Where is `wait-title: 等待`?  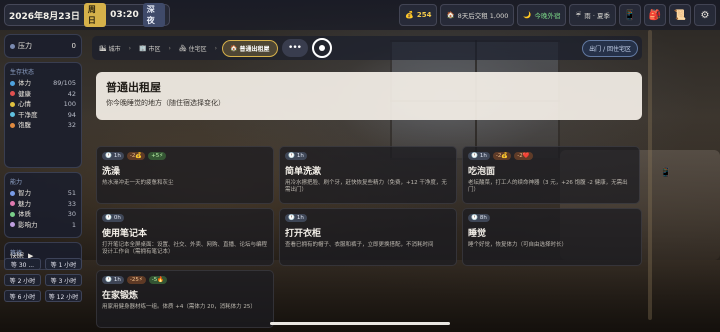
wait-title: 等待 is located at coordinates (16, 253).